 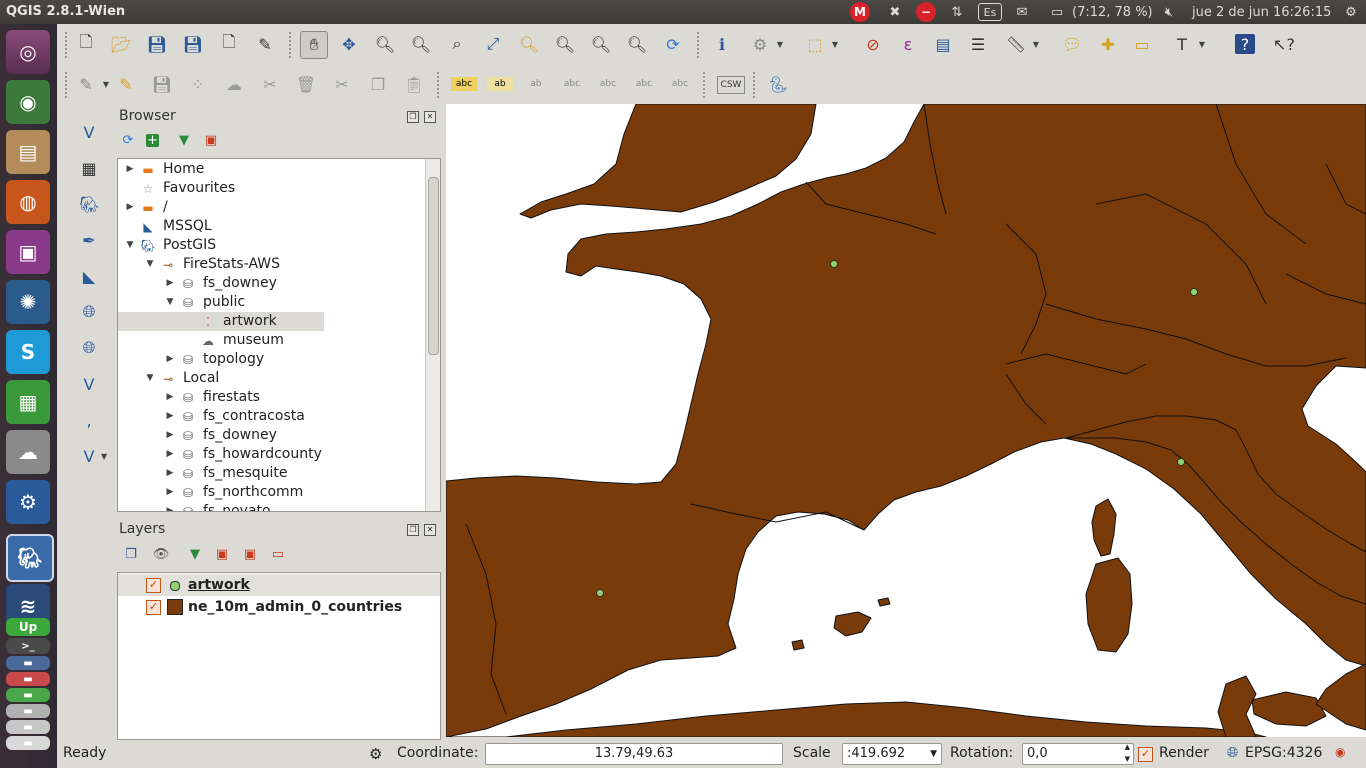 I want to click on help-icon: ?, so click(x=1245, y=44).